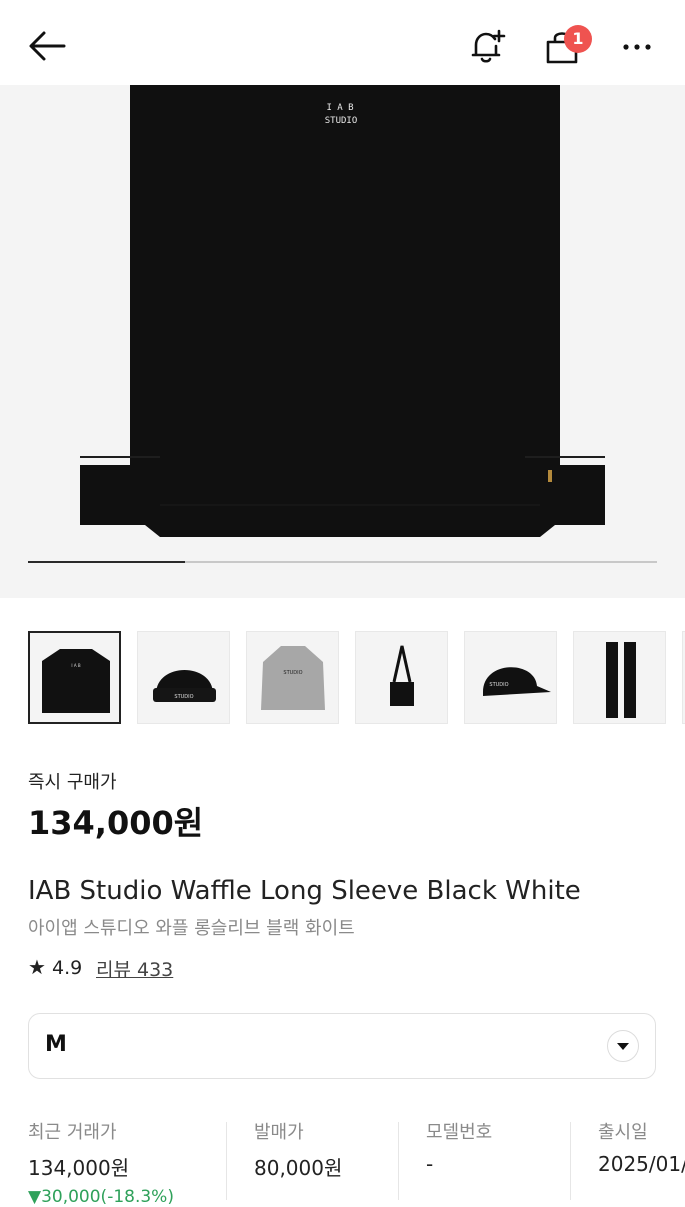 The image size is (685, 1207). Describe the element at coordinates (72, 782) in the screenshot. I see `buy-now-label: 즉시 구매가` at that location.